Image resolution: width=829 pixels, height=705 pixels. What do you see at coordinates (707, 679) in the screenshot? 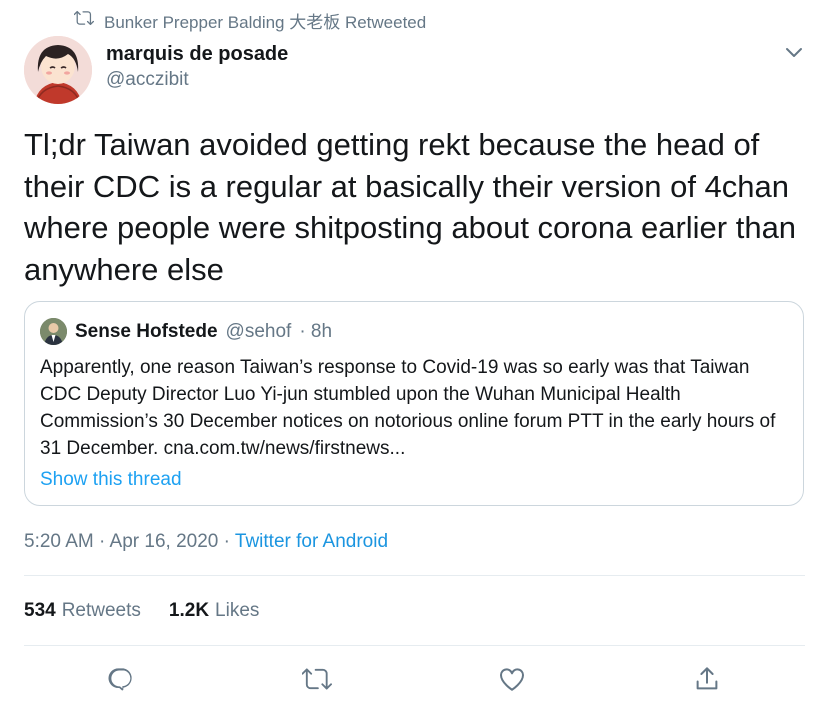
I see `share-icon` at bounding box center [707, 679].